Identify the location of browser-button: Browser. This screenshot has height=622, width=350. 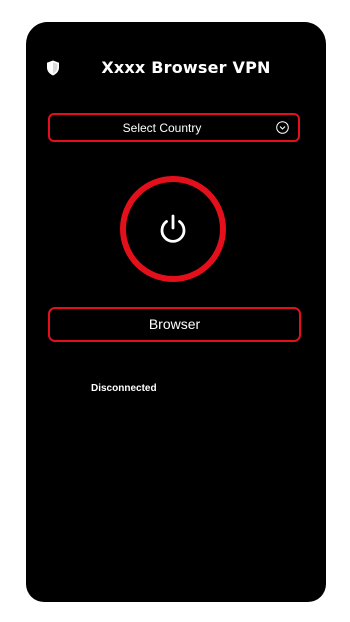
(174, 324).